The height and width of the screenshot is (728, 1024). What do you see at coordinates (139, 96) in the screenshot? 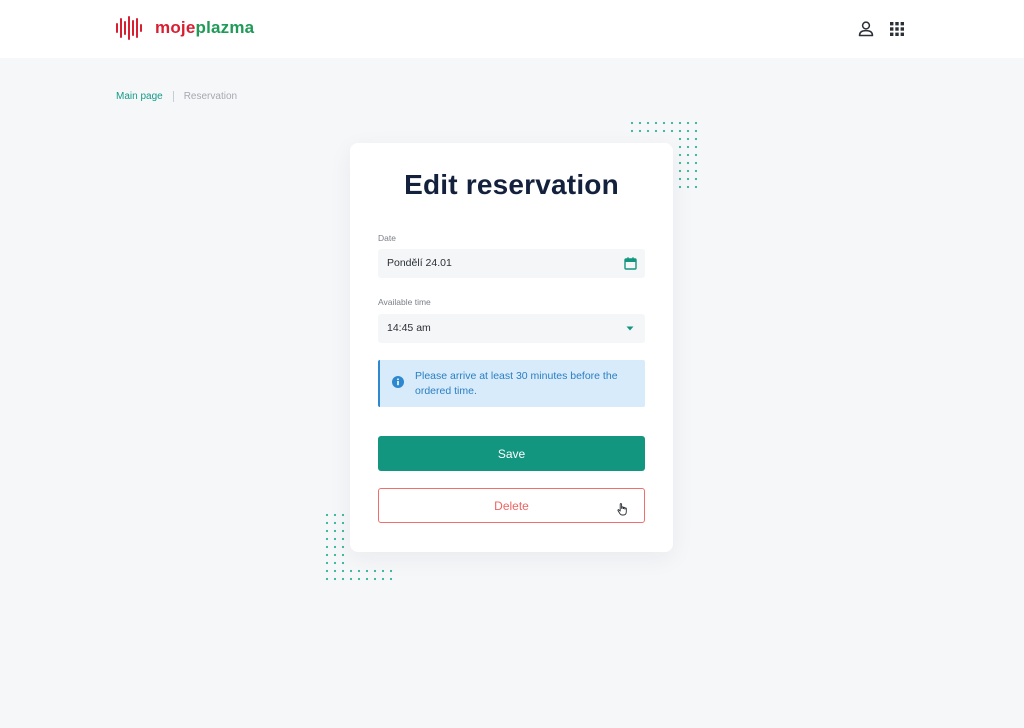
I see `breadcrumb-main-page: Main page` at bounding box center [139, 96].